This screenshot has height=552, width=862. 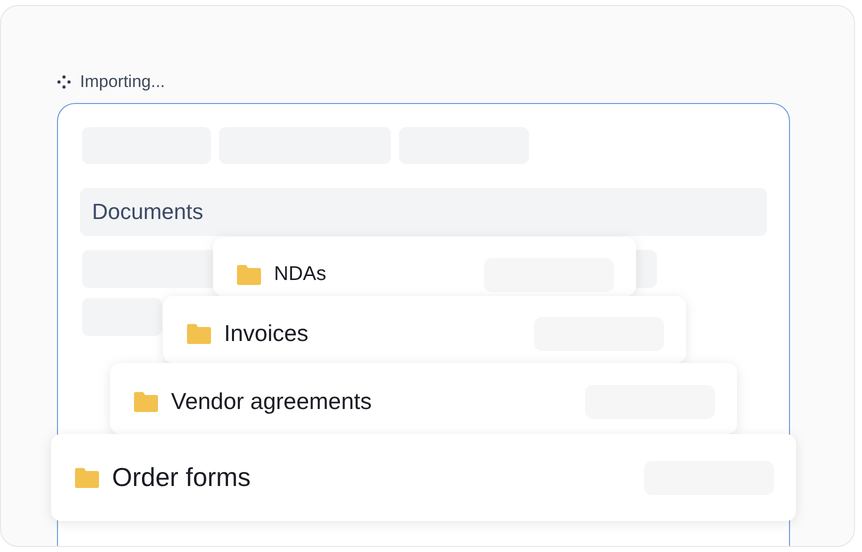 I want to click on folder-name: Order forms, so click(x=181, y=477).